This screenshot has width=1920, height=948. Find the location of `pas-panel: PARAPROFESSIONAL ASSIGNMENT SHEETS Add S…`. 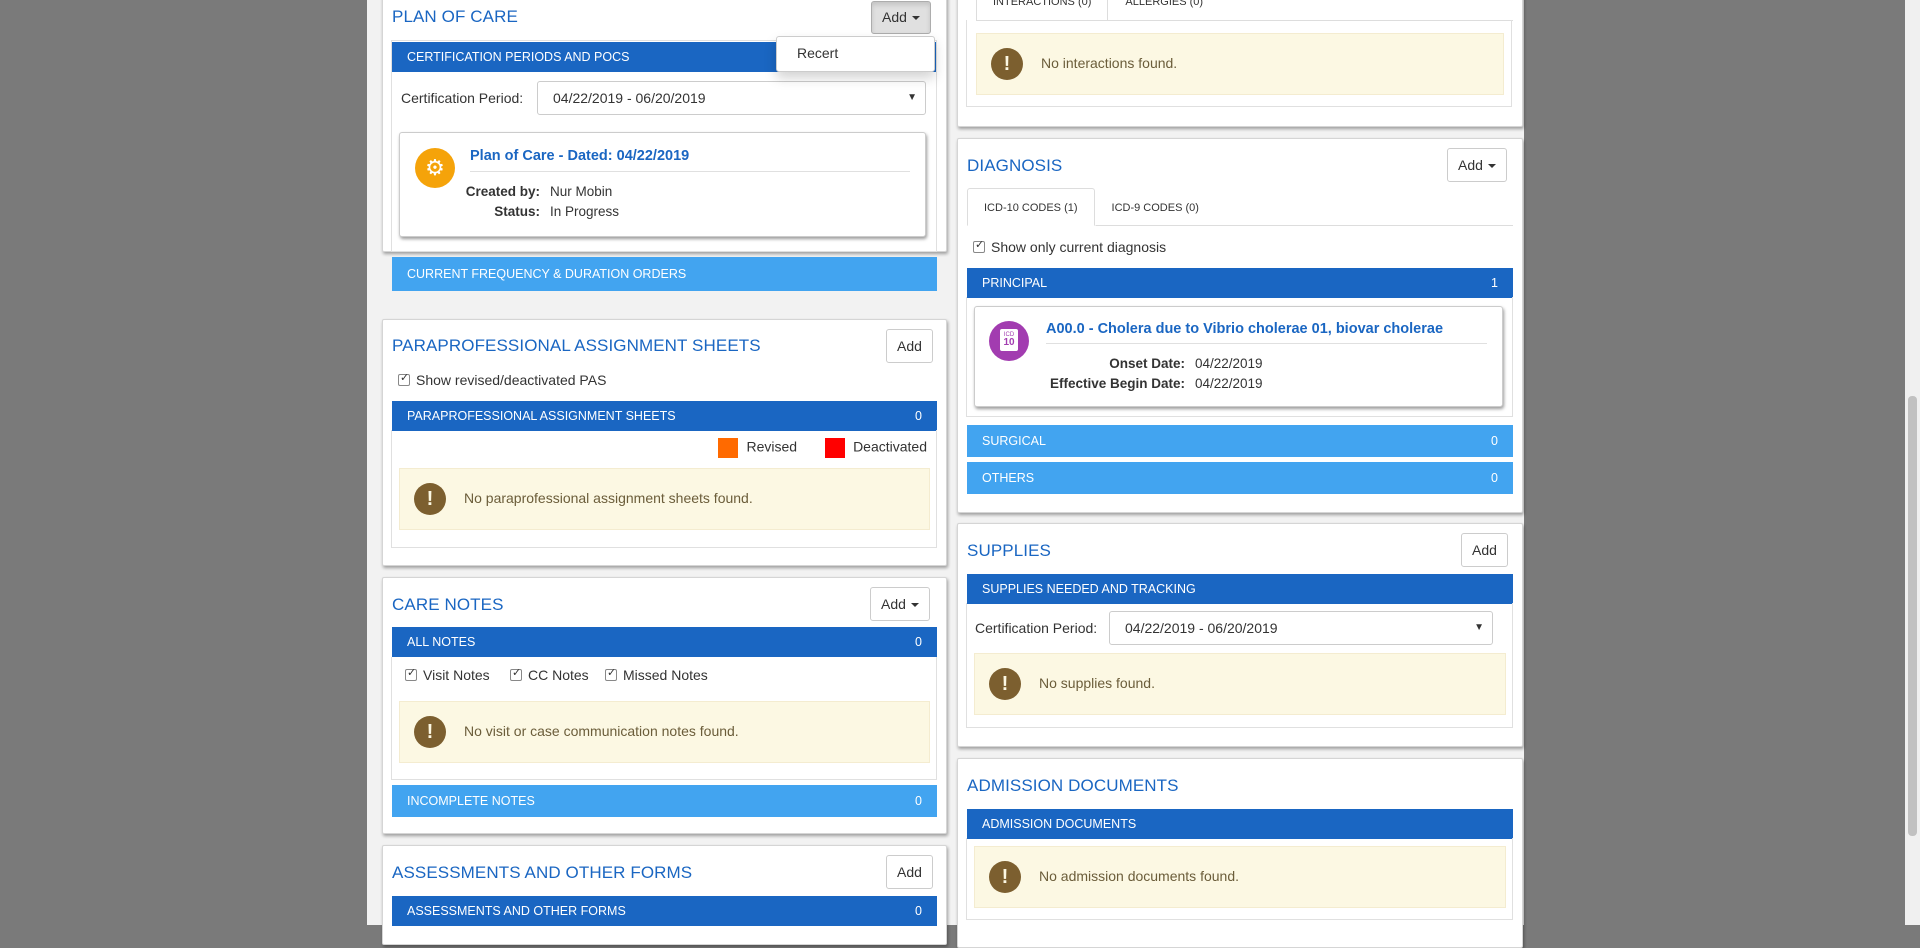

pas-panel: PARAPROFESSIONAL ASSIGNMENT SHEETS Add S… is located at coordinates (664, 442).